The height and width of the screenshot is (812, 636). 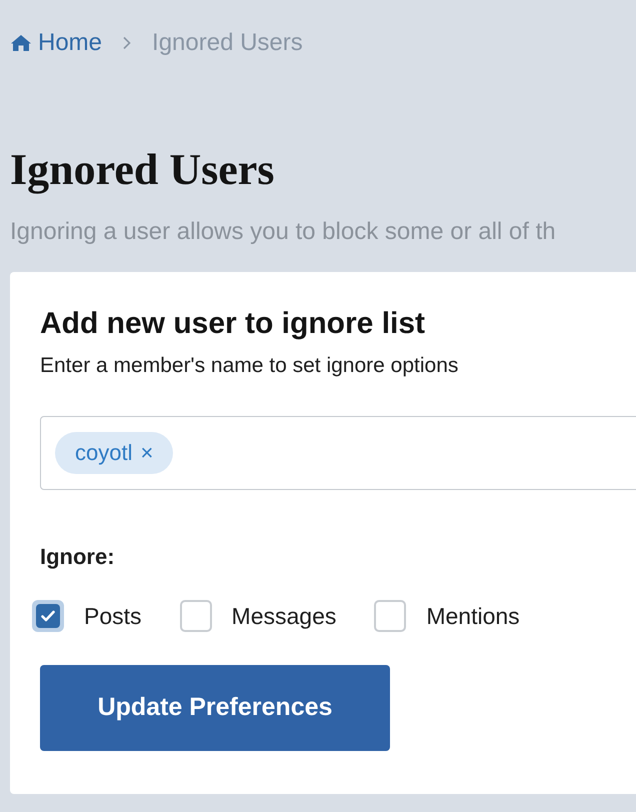 I want to click on checkmark-icon, so click(x=48, y=616).